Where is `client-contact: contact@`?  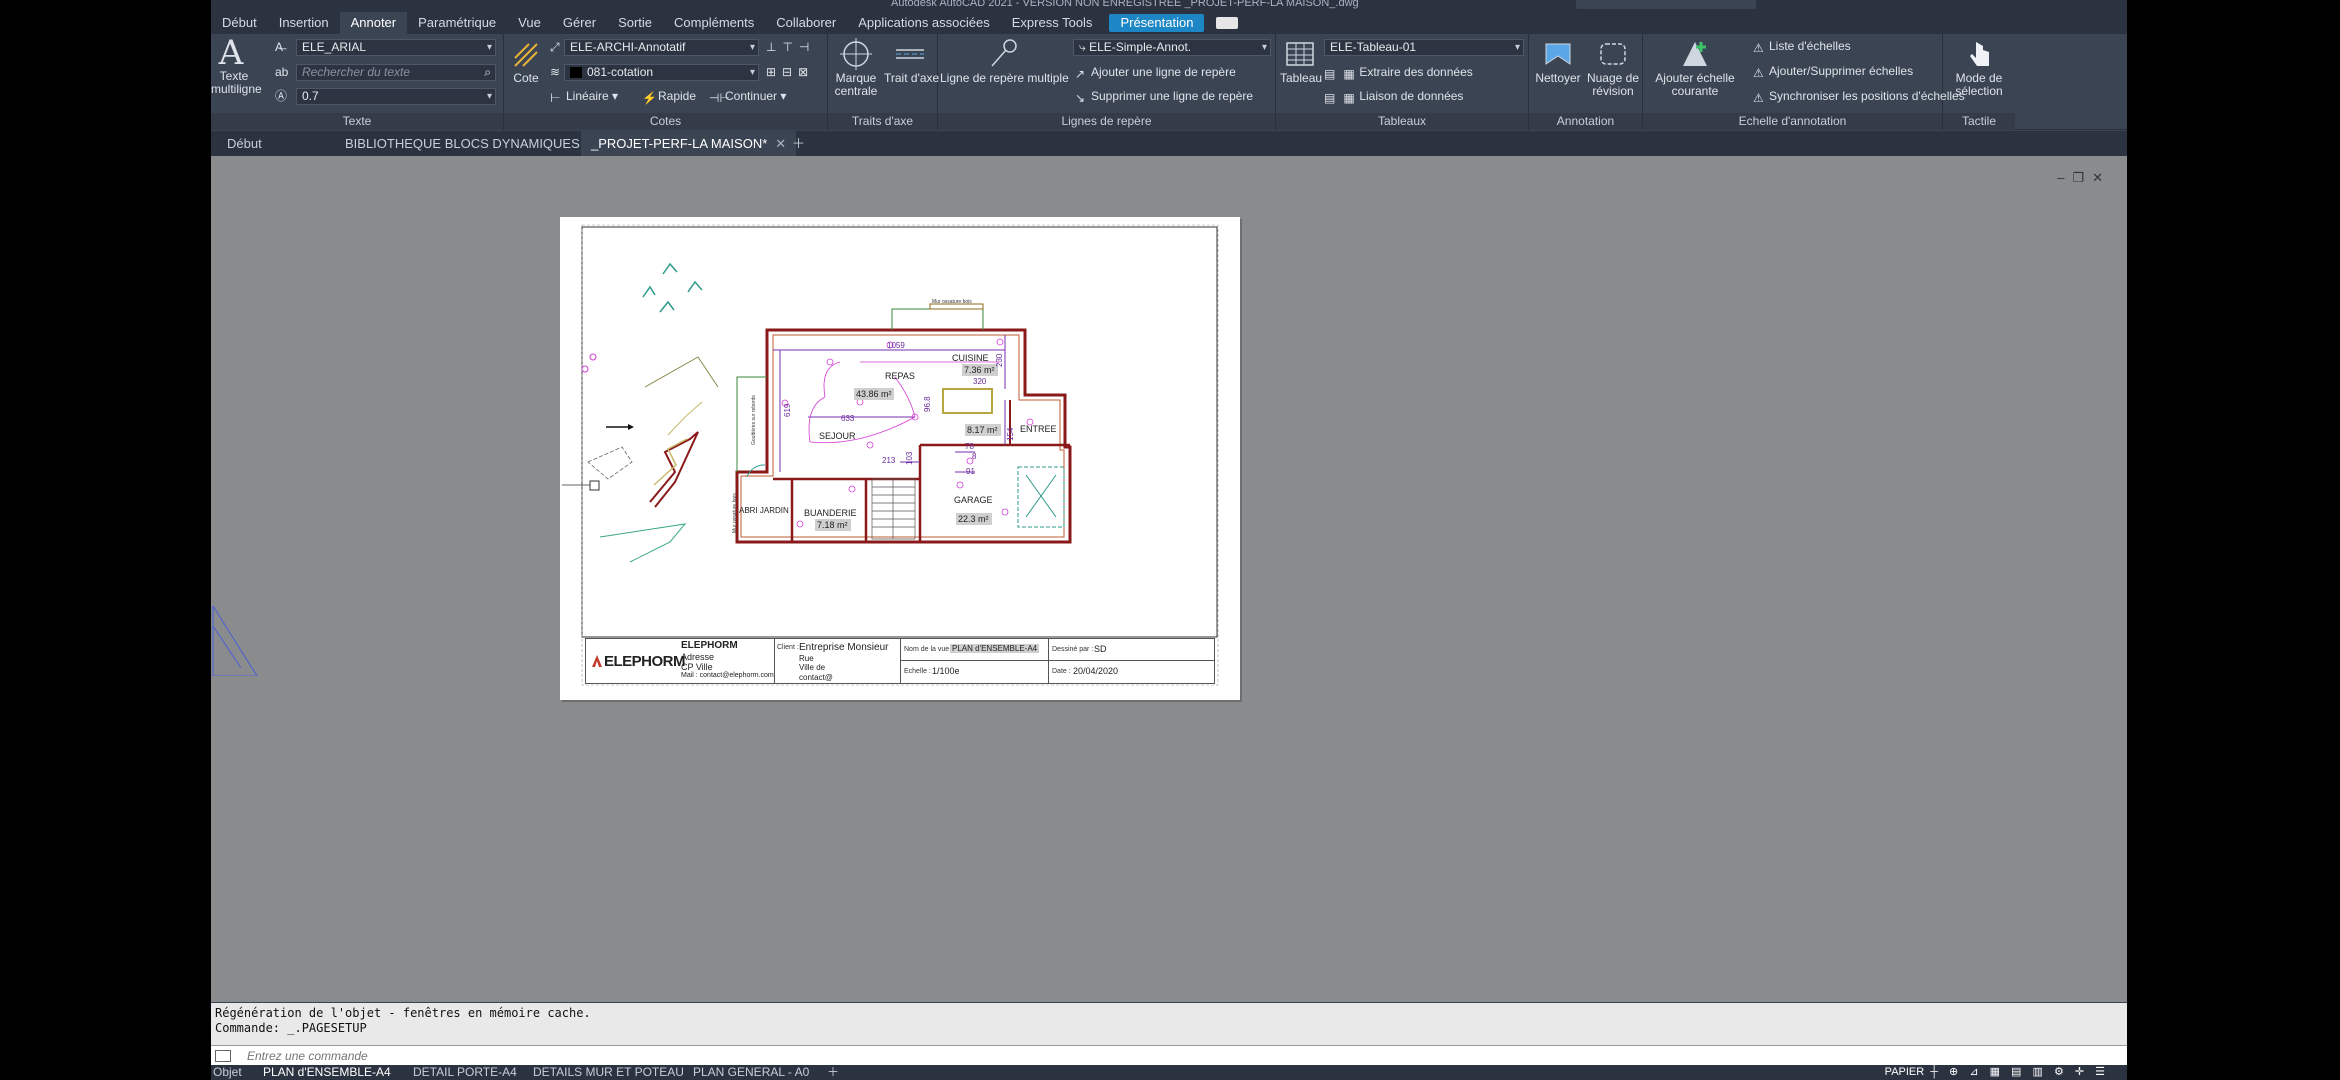
client-contact: contact@ is located at coordinates (816, 677).